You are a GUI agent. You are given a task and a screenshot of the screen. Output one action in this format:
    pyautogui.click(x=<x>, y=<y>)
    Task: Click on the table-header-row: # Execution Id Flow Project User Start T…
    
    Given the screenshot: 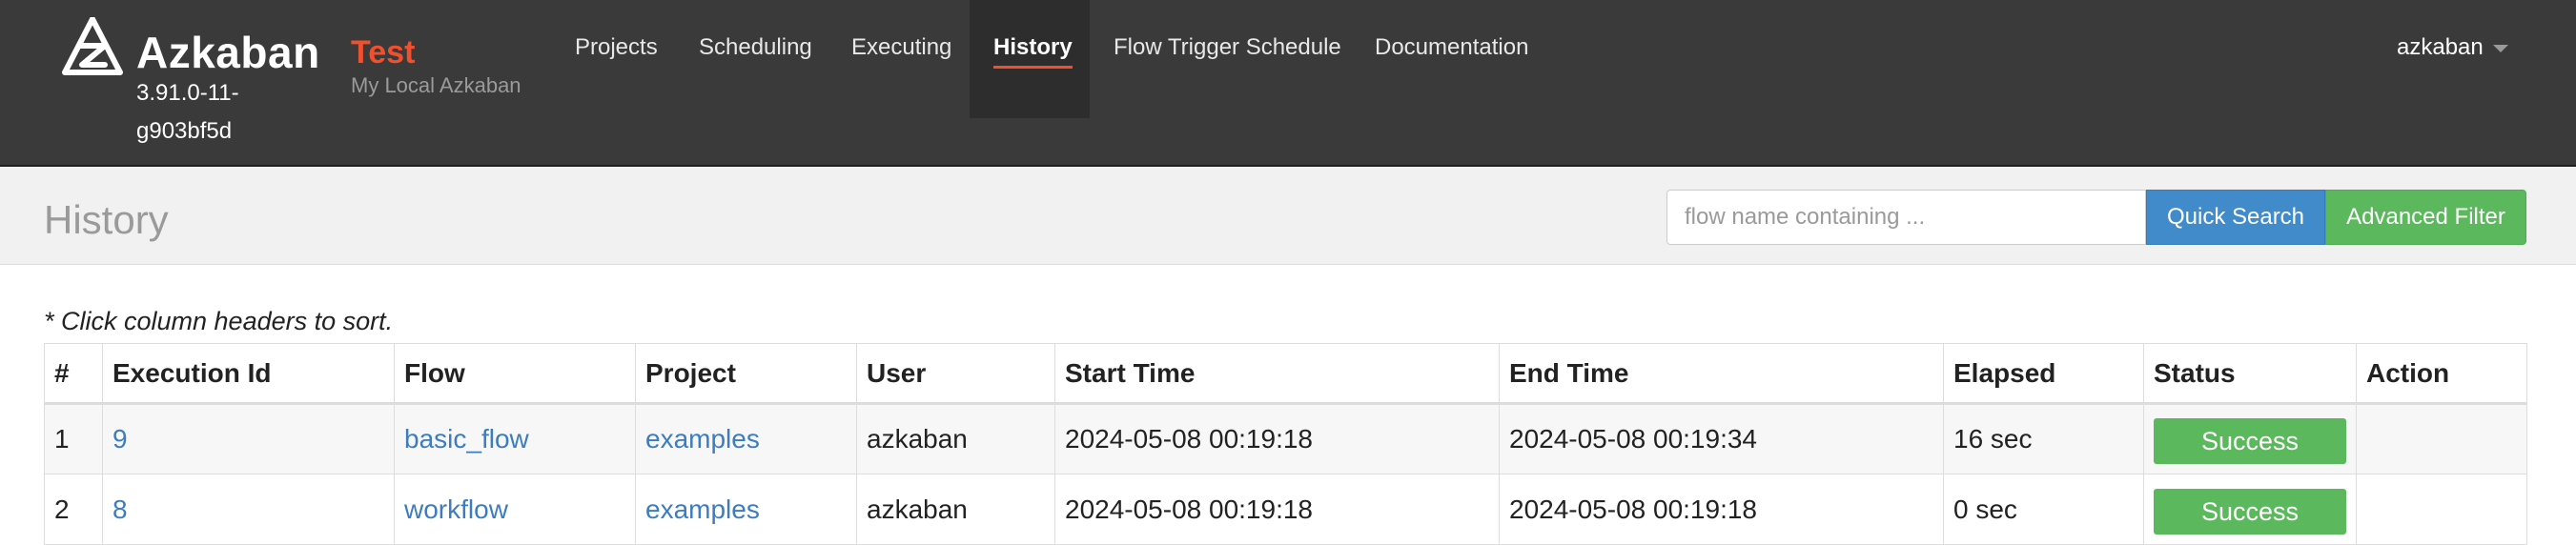 What is the action you would take?
    pyautogui.click(x=1285, y=374)
    